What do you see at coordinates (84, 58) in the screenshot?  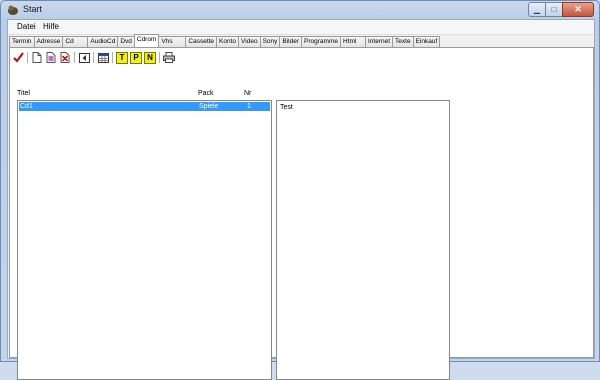 I see `back-icon` at bounding box center [84, 58].